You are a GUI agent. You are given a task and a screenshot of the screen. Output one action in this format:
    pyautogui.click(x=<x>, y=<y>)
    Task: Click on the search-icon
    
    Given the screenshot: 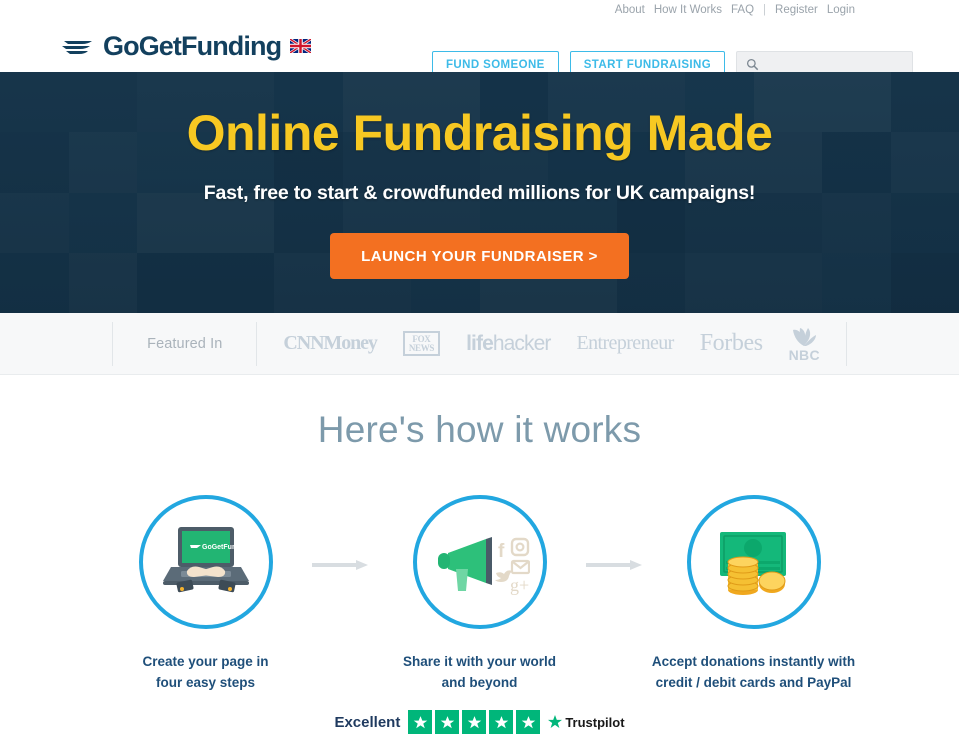 What is the action you would take?
    pyautogui.click(x=753, y=64)
    